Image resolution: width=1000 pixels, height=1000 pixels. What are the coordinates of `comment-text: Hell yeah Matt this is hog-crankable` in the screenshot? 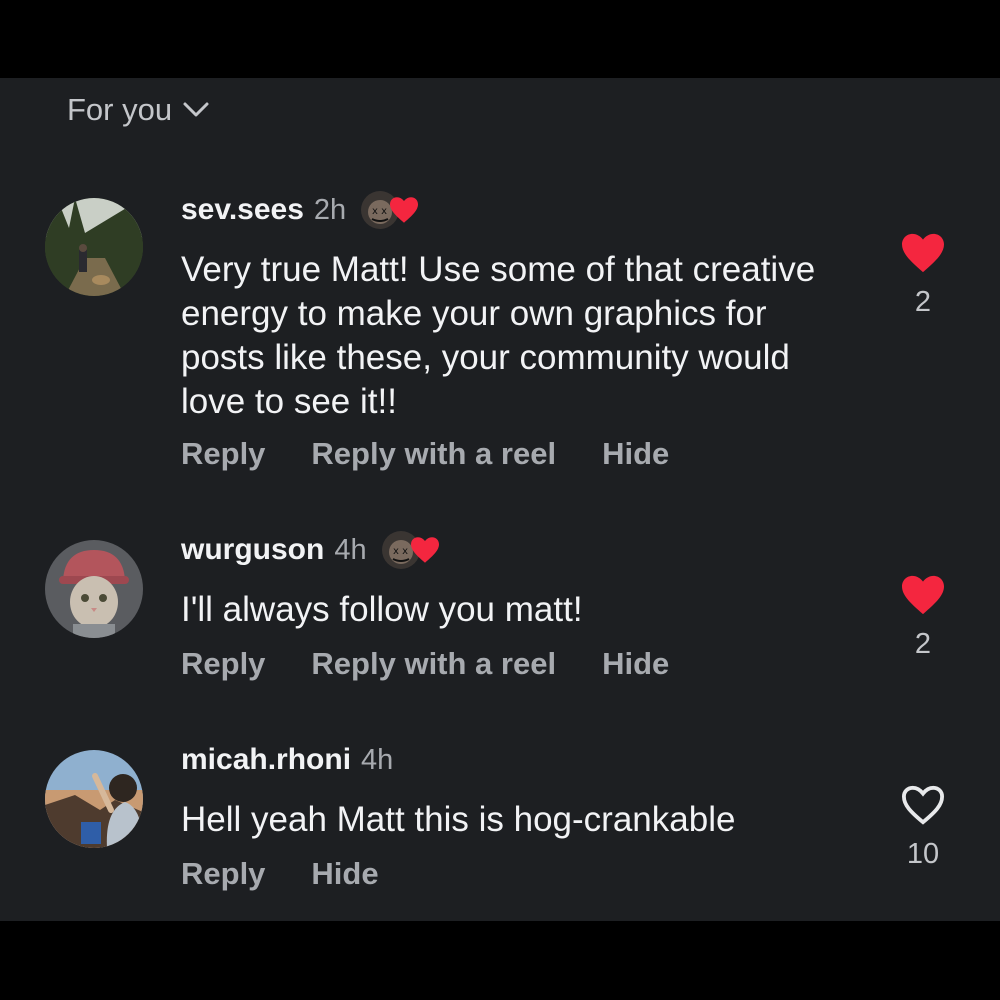 It's located at (458, 819).